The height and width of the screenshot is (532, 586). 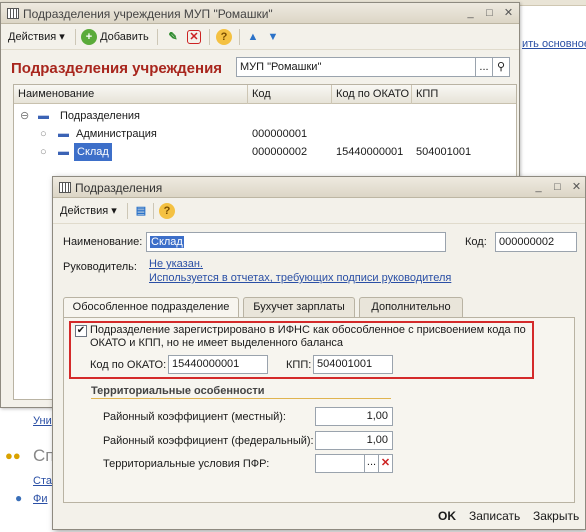 What do you see at coordinates (554, 44) in the screenshot?
I see `background-link: ить основное` at bounding box center [554, 44].